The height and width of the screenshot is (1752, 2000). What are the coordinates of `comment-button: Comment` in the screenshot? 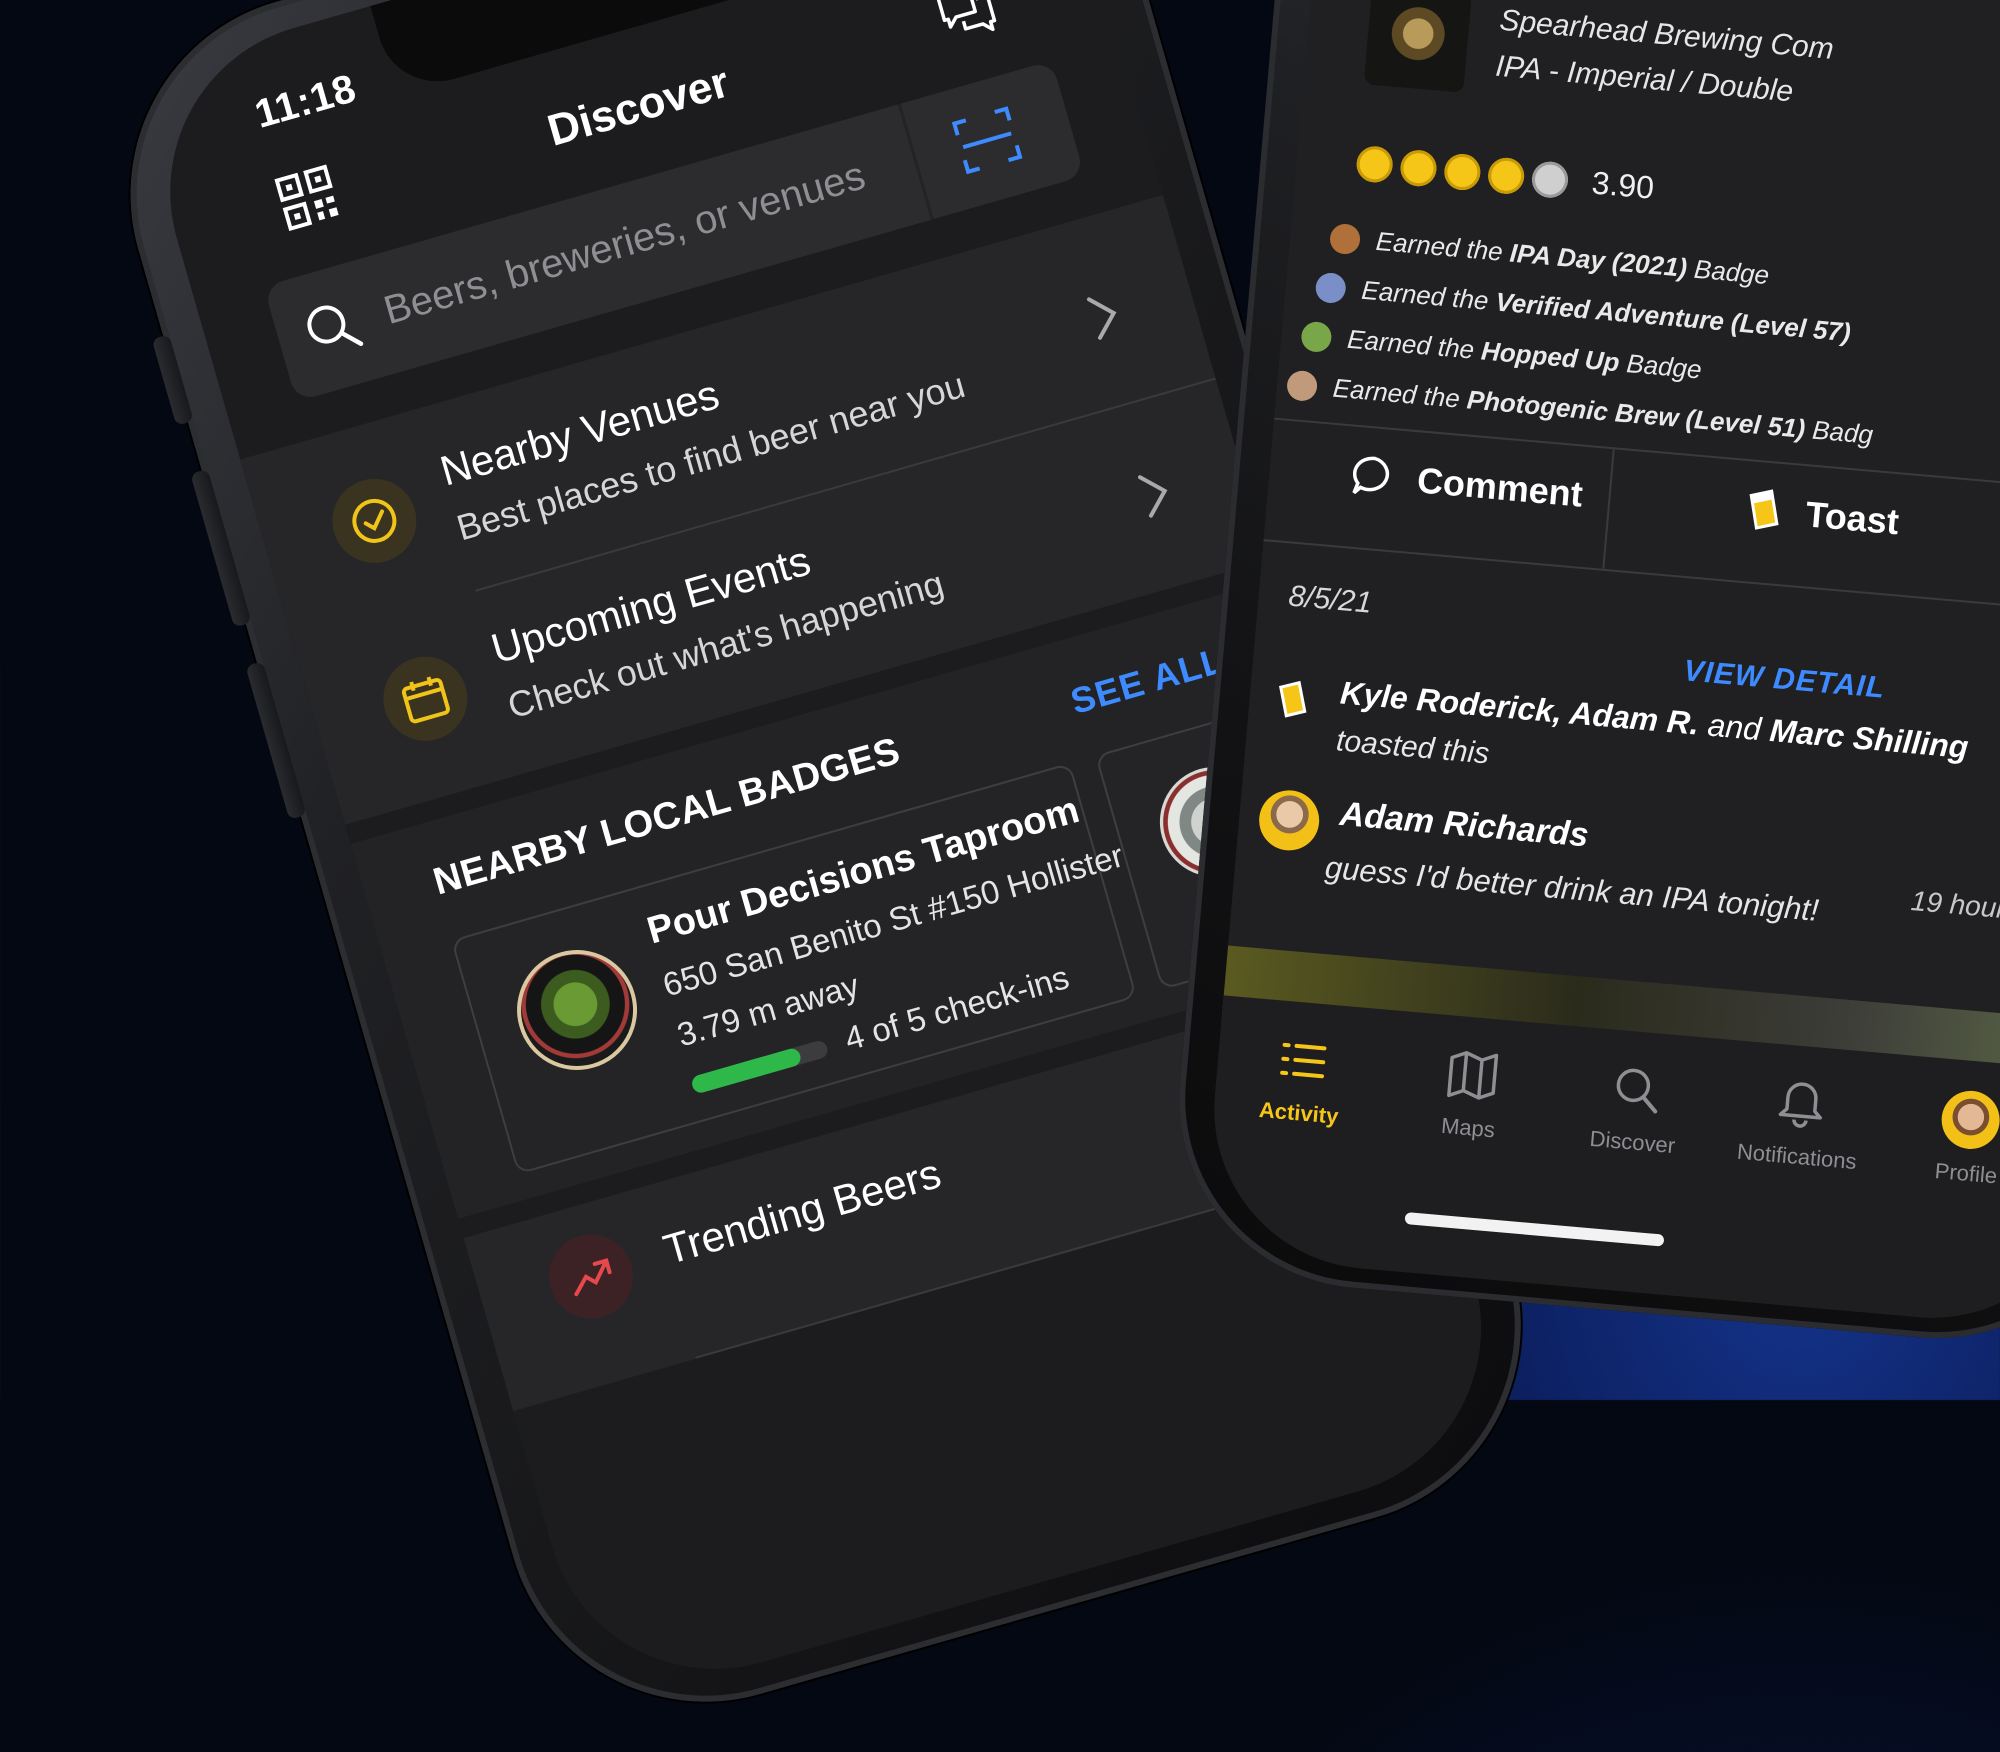 It's located at (1465, 484).